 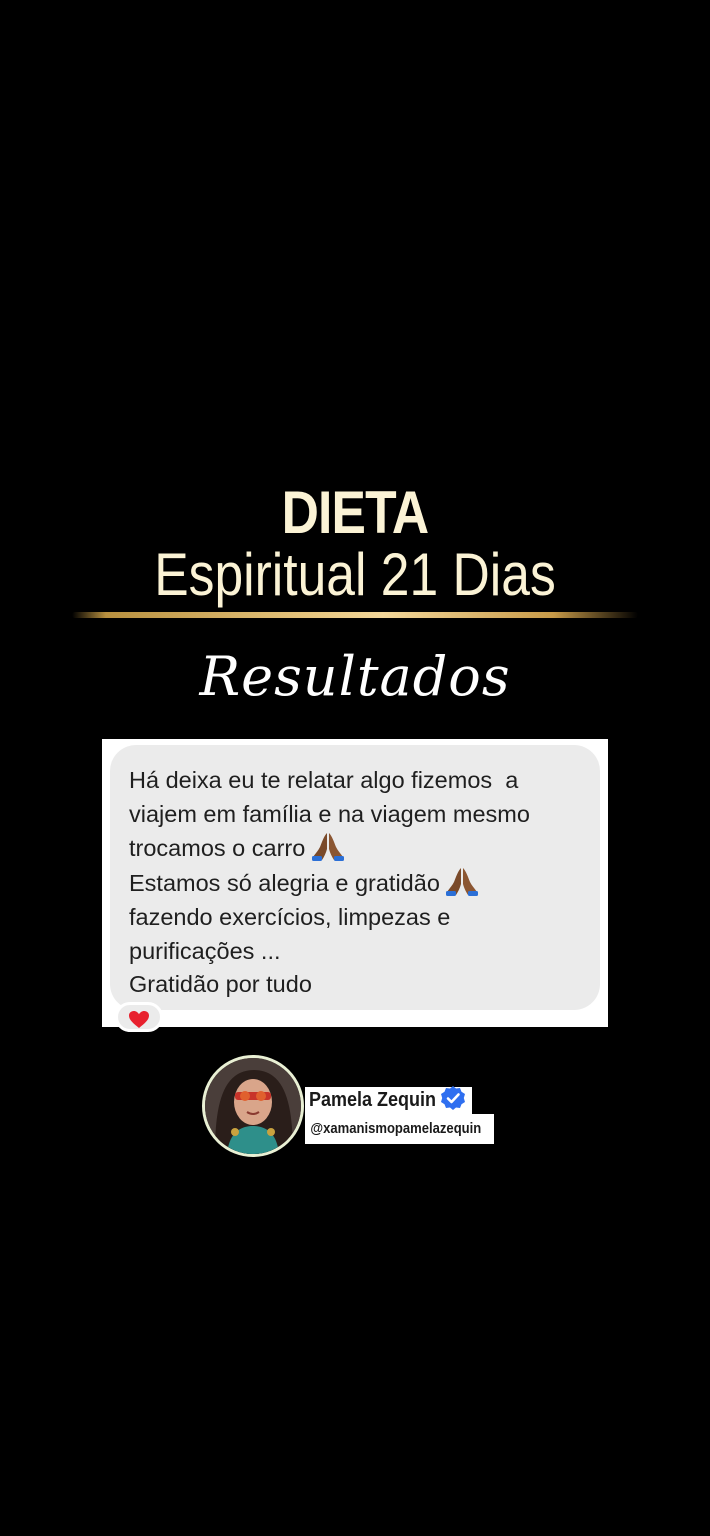 I want to click on message-line: Gratidão por tudo, so click(x=220, y=984).